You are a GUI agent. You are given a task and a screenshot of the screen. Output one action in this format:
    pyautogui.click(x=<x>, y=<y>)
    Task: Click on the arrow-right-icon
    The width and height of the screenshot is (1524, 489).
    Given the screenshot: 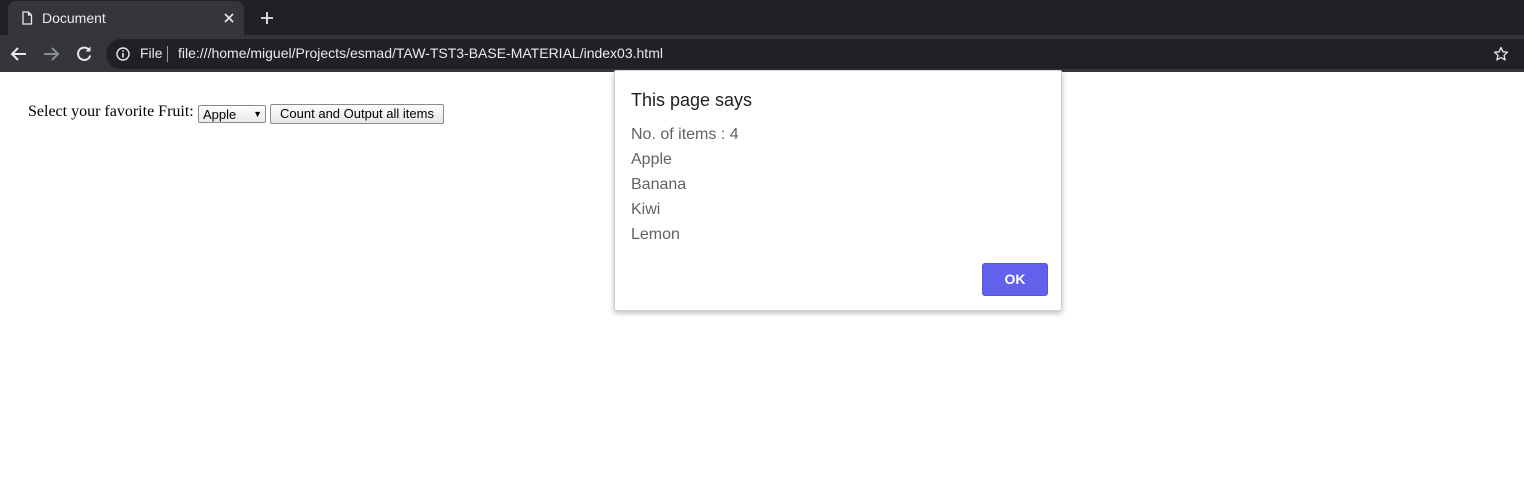 What is the action you would take?
    pyautogui.click(x=51, y=54)
    